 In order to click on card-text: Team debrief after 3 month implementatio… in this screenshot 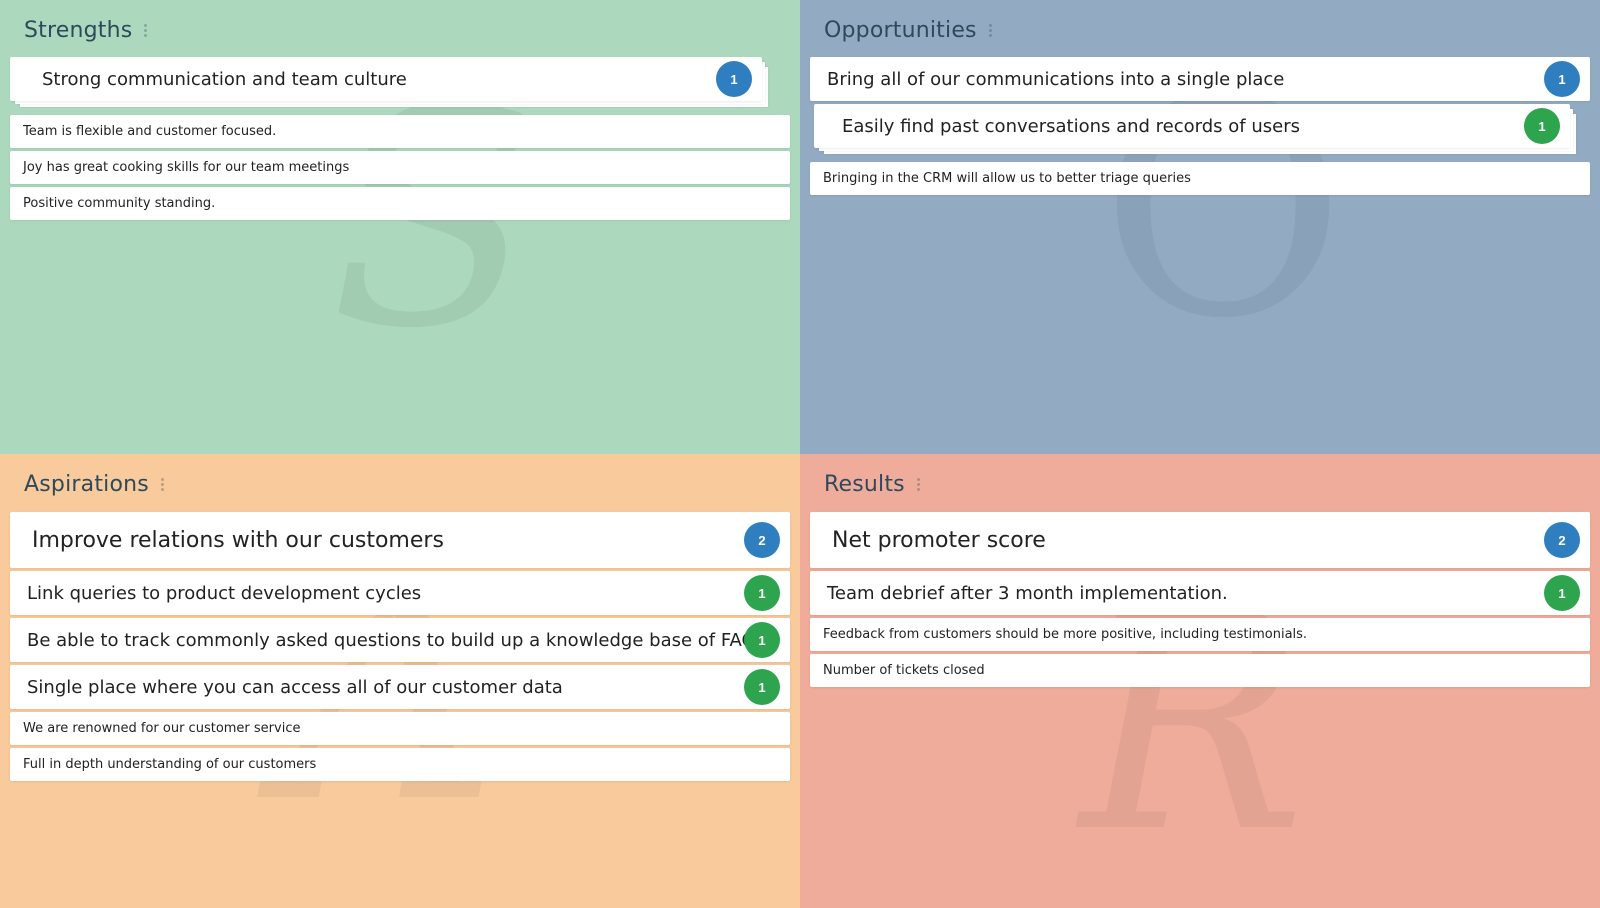, I will do `click(1027, 593)`.